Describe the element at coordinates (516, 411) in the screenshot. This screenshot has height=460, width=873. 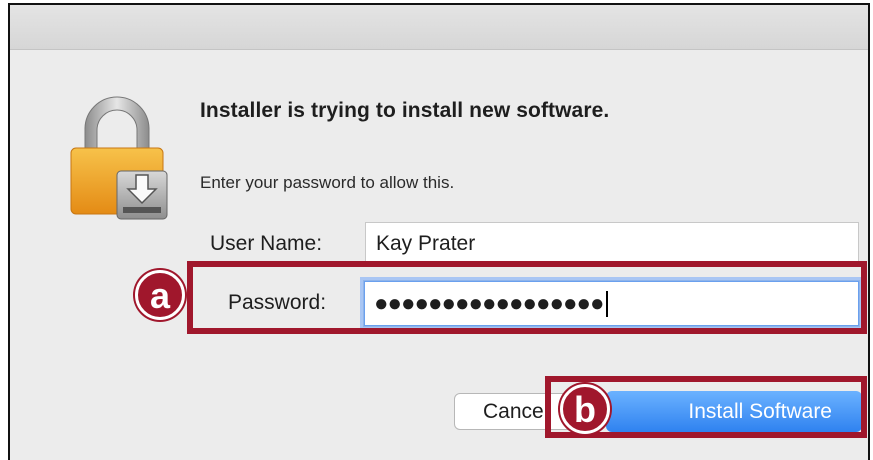
I see `cancel-button-label: Cancel` at that location.